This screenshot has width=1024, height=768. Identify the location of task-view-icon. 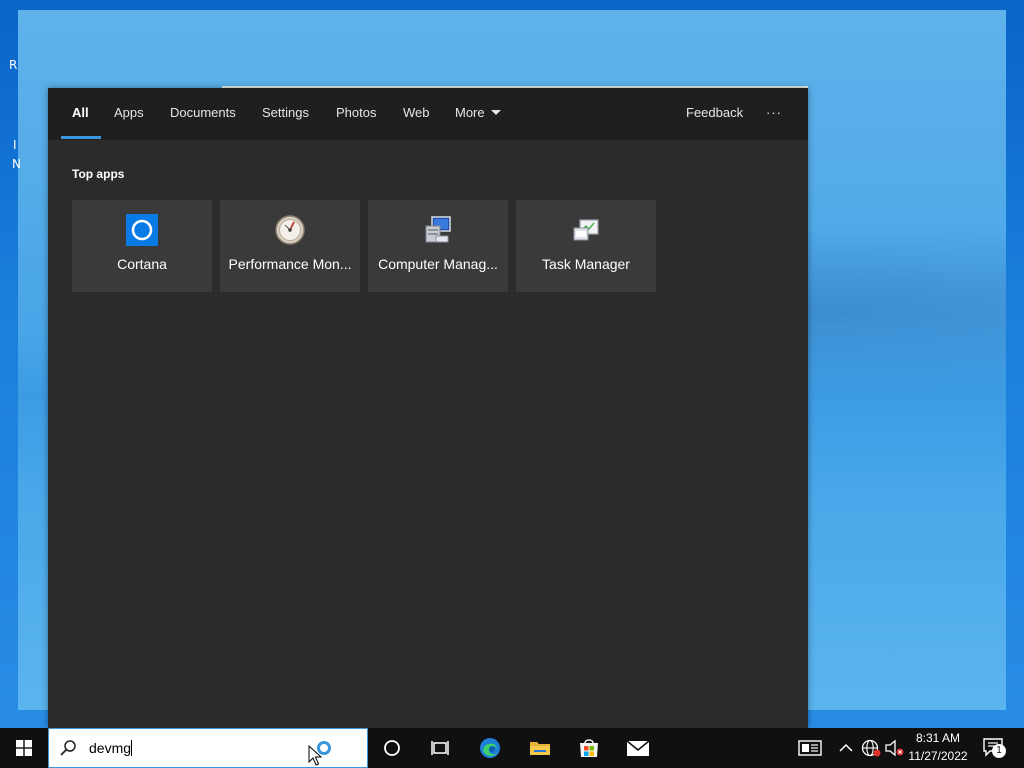
(440, 748).